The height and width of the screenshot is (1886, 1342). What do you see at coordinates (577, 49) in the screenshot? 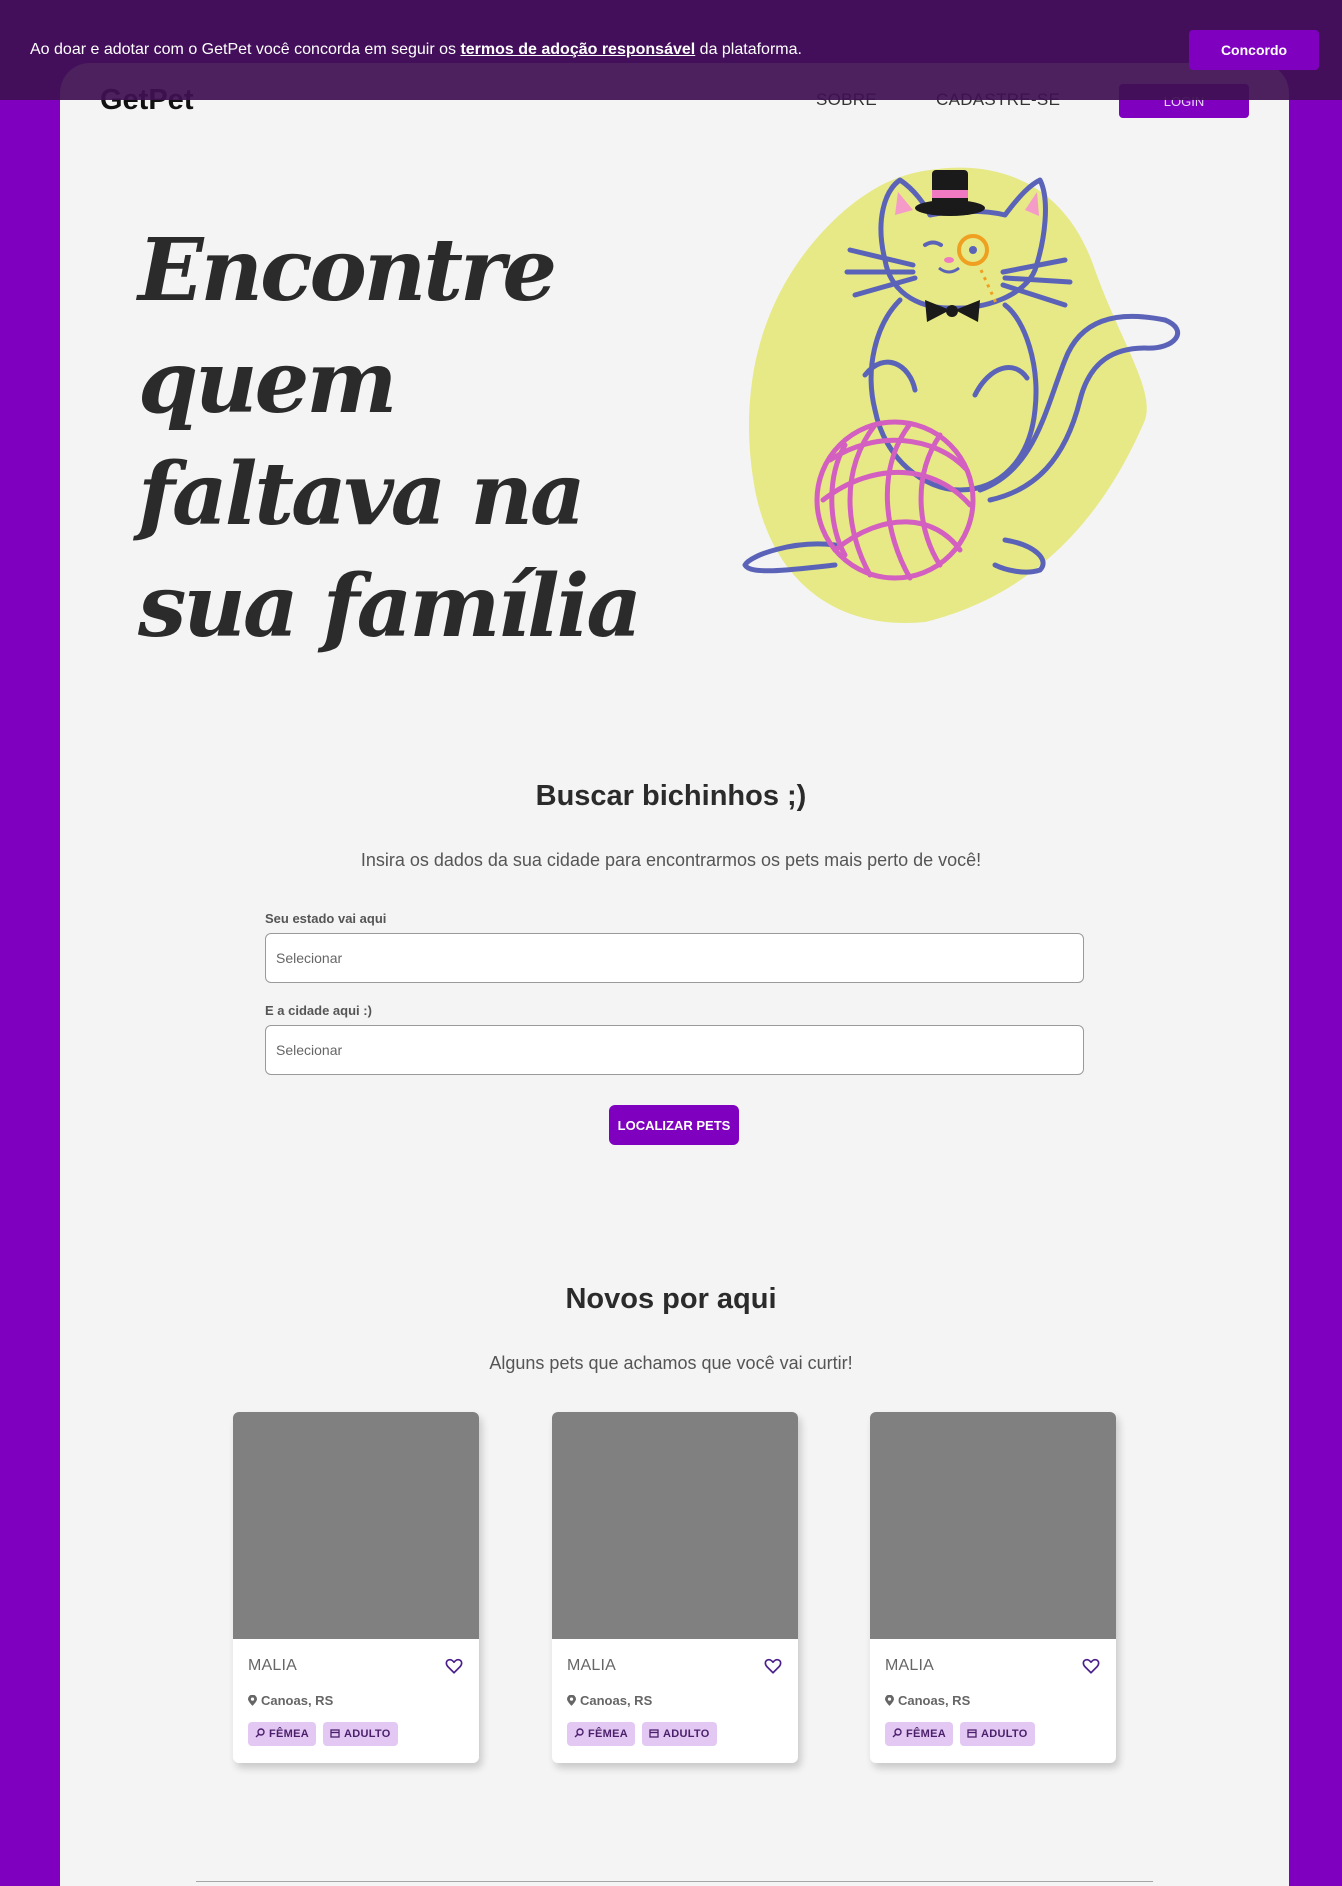
I see `terms-link: termos de adoção responsável` at bounding box center [577, 49].